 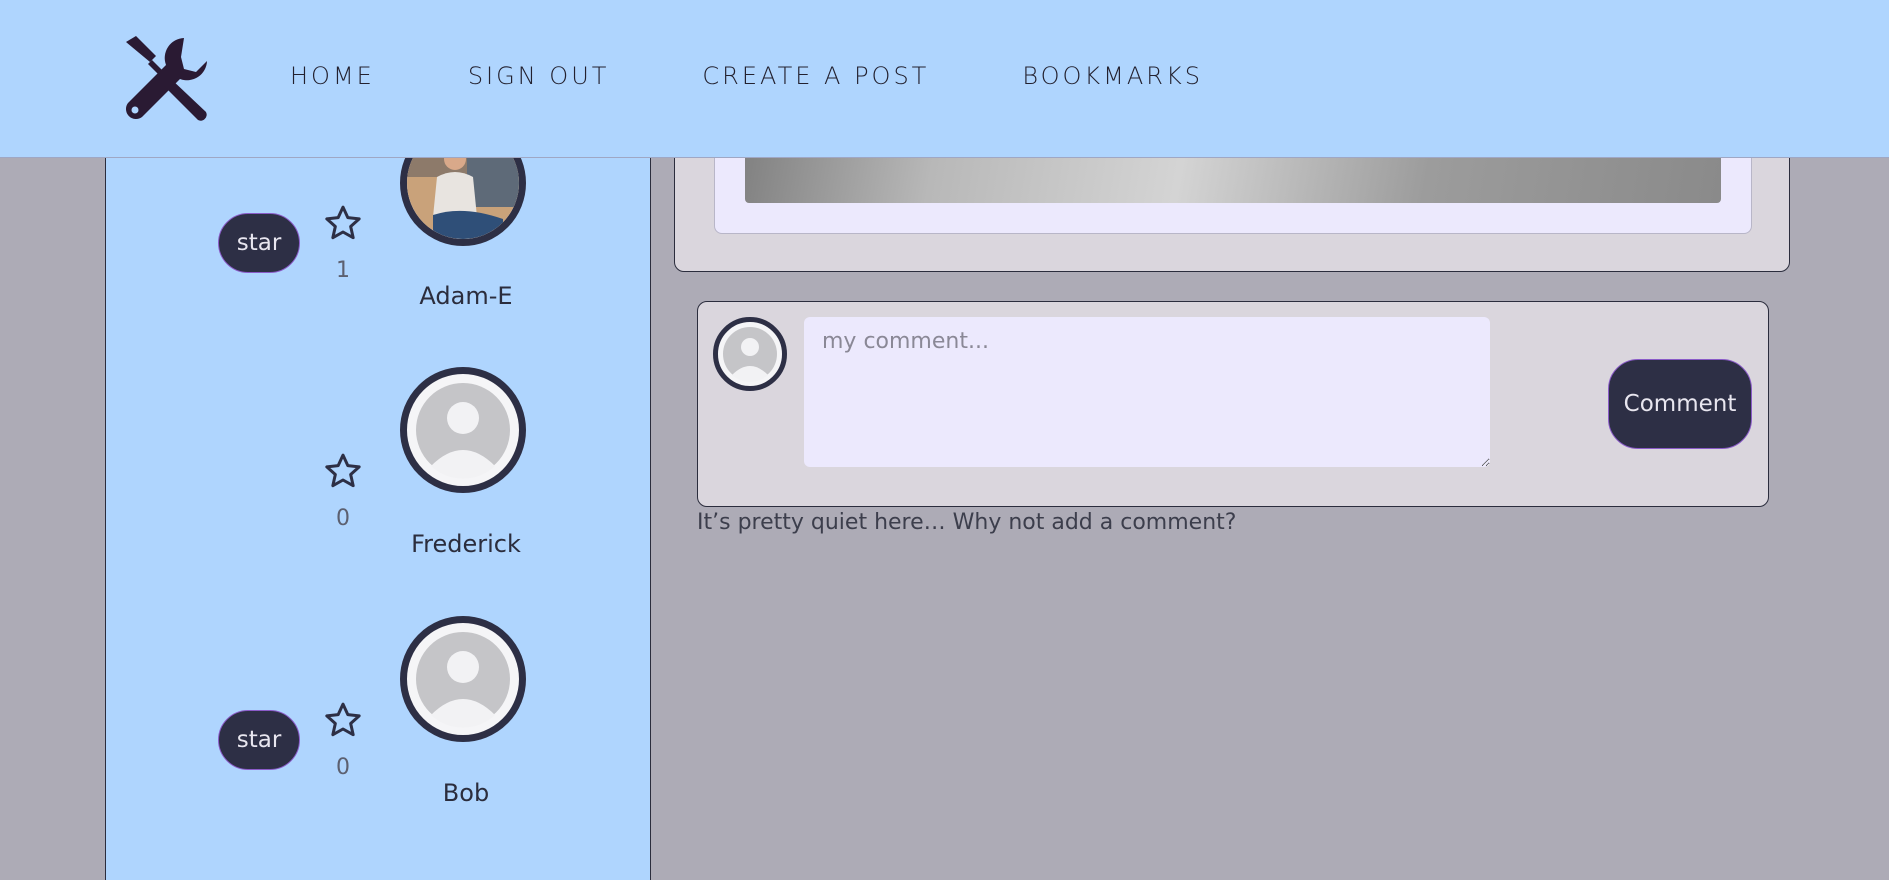 What do you see at coordinates (539, 76) in the screenshot?
I see `nav-sign-out: SIGN OUT` at bounding box center [539, 76].